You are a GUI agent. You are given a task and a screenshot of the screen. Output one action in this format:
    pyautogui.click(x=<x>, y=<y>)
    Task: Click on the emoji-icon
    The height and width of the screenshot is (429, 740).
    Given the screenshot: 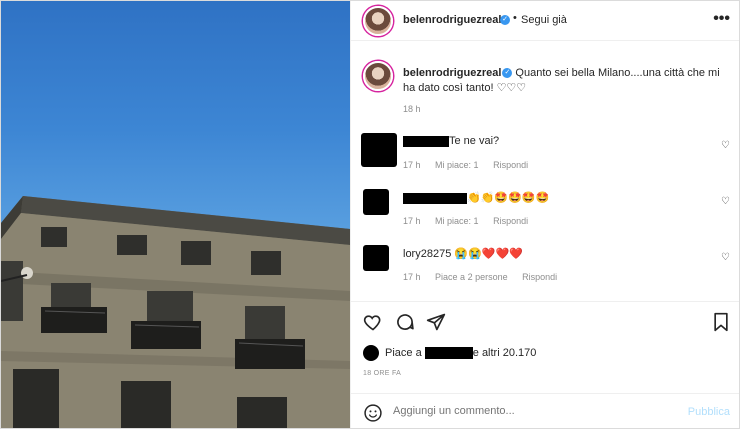 What is the action you would take?
    pyautogui.click(x=373, y=414)
    